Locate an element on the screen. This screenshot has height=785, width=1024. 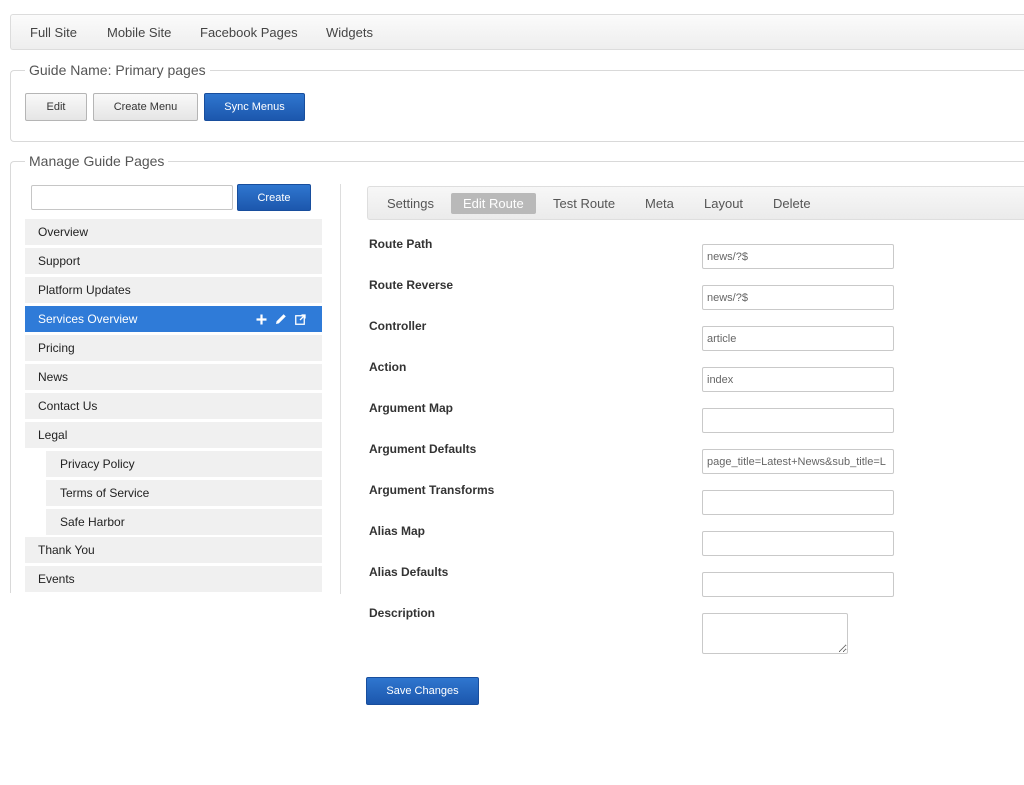
page-item-safe-harbor: Safe Harbor is located at coordinates (184, 522).